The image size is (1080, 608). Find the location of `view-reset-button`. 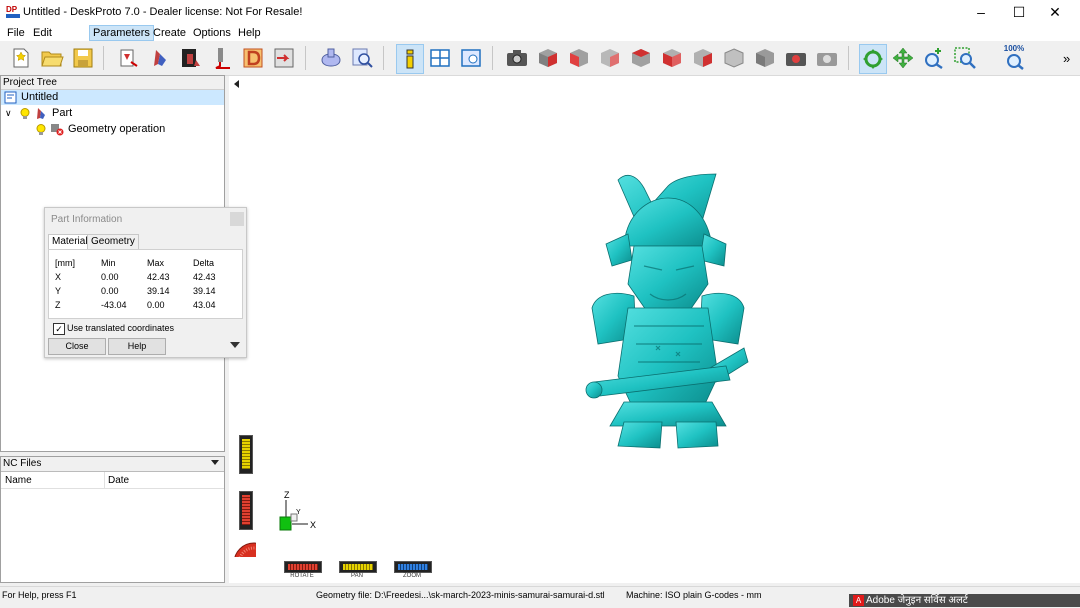

view-reset-button is located at coordinates (765, 58).